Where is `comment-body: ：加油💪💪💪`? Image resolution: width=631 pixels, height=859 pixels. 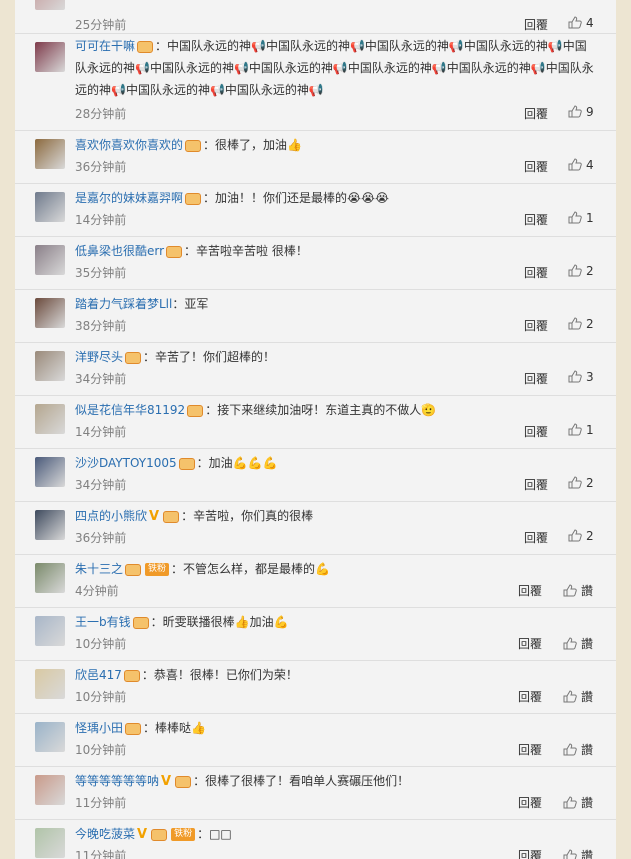 comment-body: ：加油💪💪💪 is located at coordinates (237, 463).